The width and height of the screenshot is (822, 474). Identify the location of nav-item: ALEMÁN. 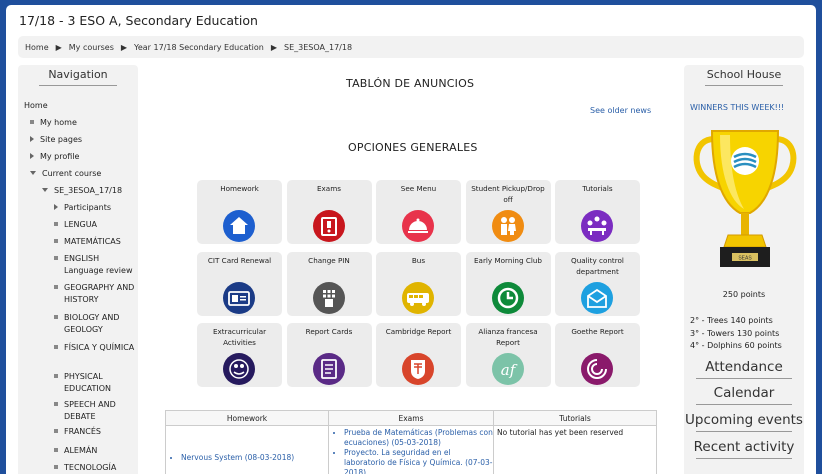
(75, 451).